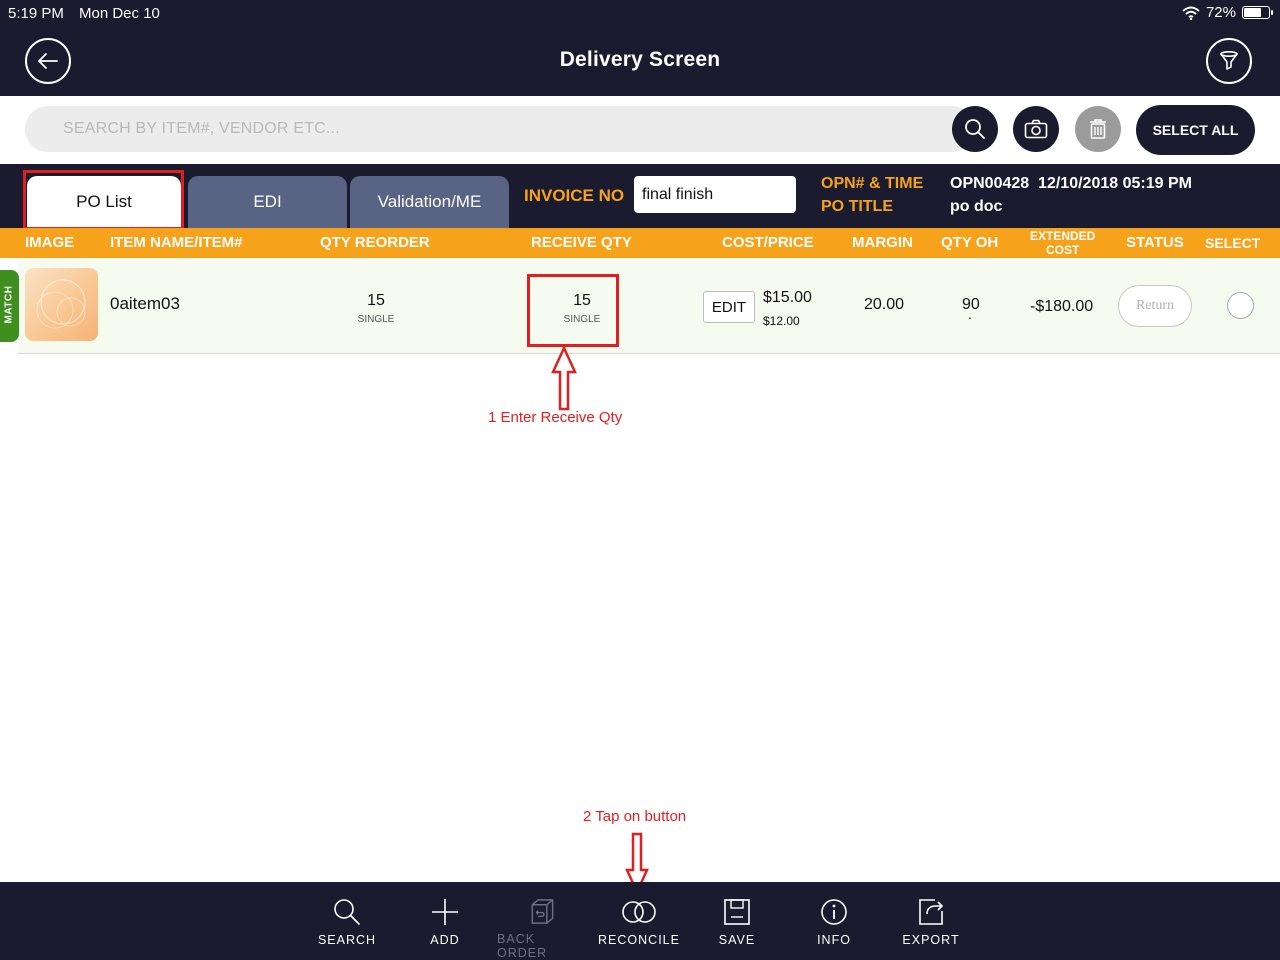 The image size is (1280, 960). What do you see at coordinates (781, 321) in the screenshot?
I see `price-value: $12.00` at bounding box center [781, 321].